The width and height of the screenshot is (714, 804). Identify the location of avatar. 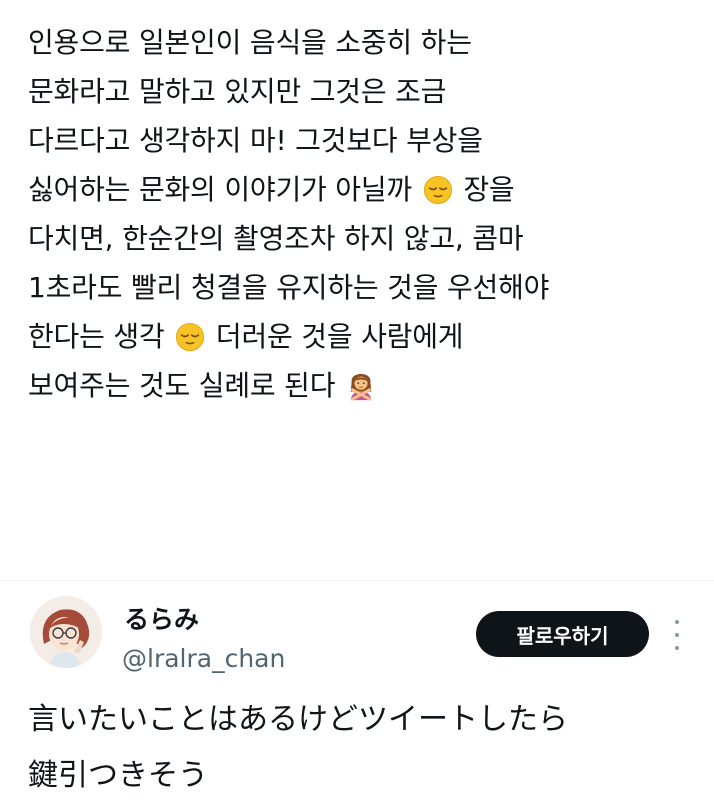
(66, 632).